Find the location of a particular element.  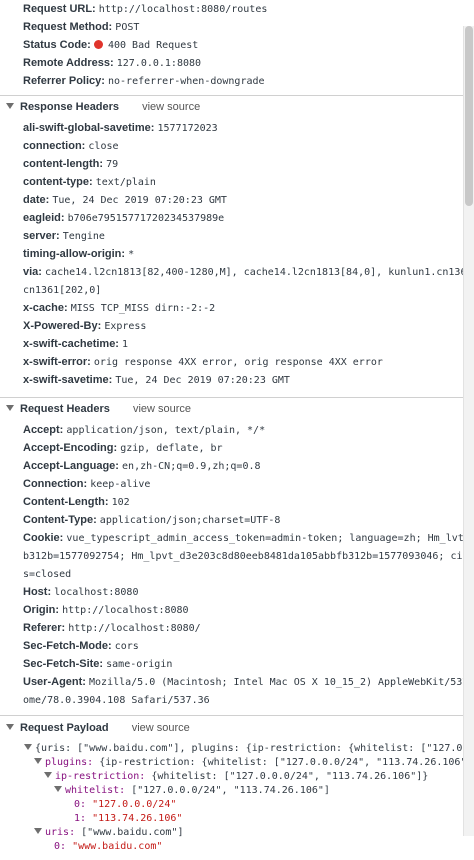

remote-address-row: Remote Address: 127.0.0.1:8080 is located at coordinates (248, 63).